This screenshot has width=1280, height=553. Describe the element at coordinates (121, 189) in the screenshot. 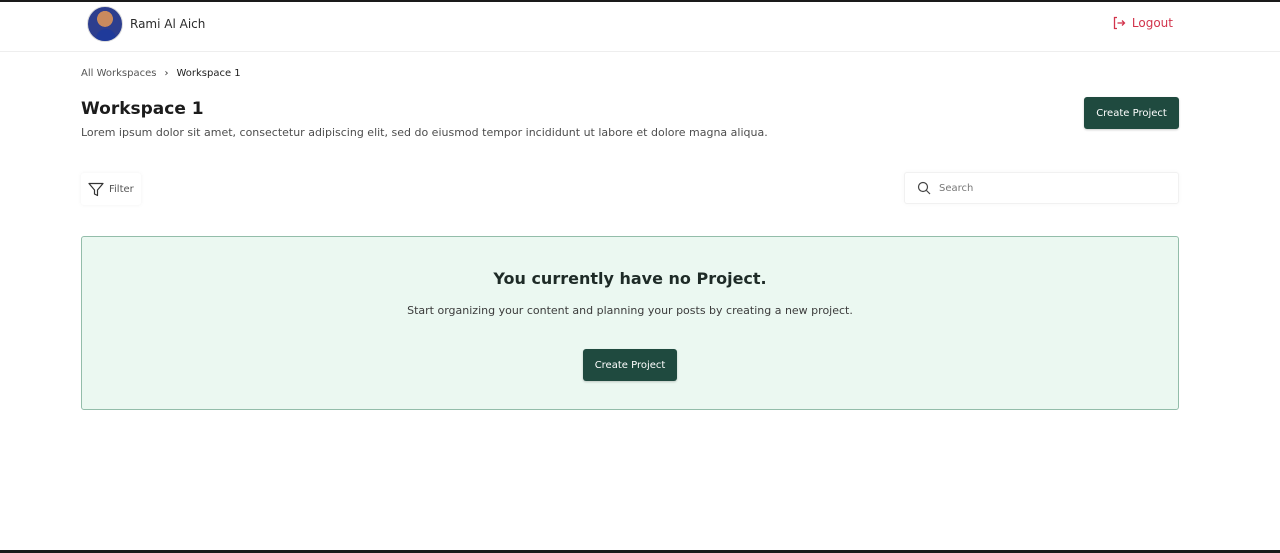

I see `filter-label: Filter` at that location.